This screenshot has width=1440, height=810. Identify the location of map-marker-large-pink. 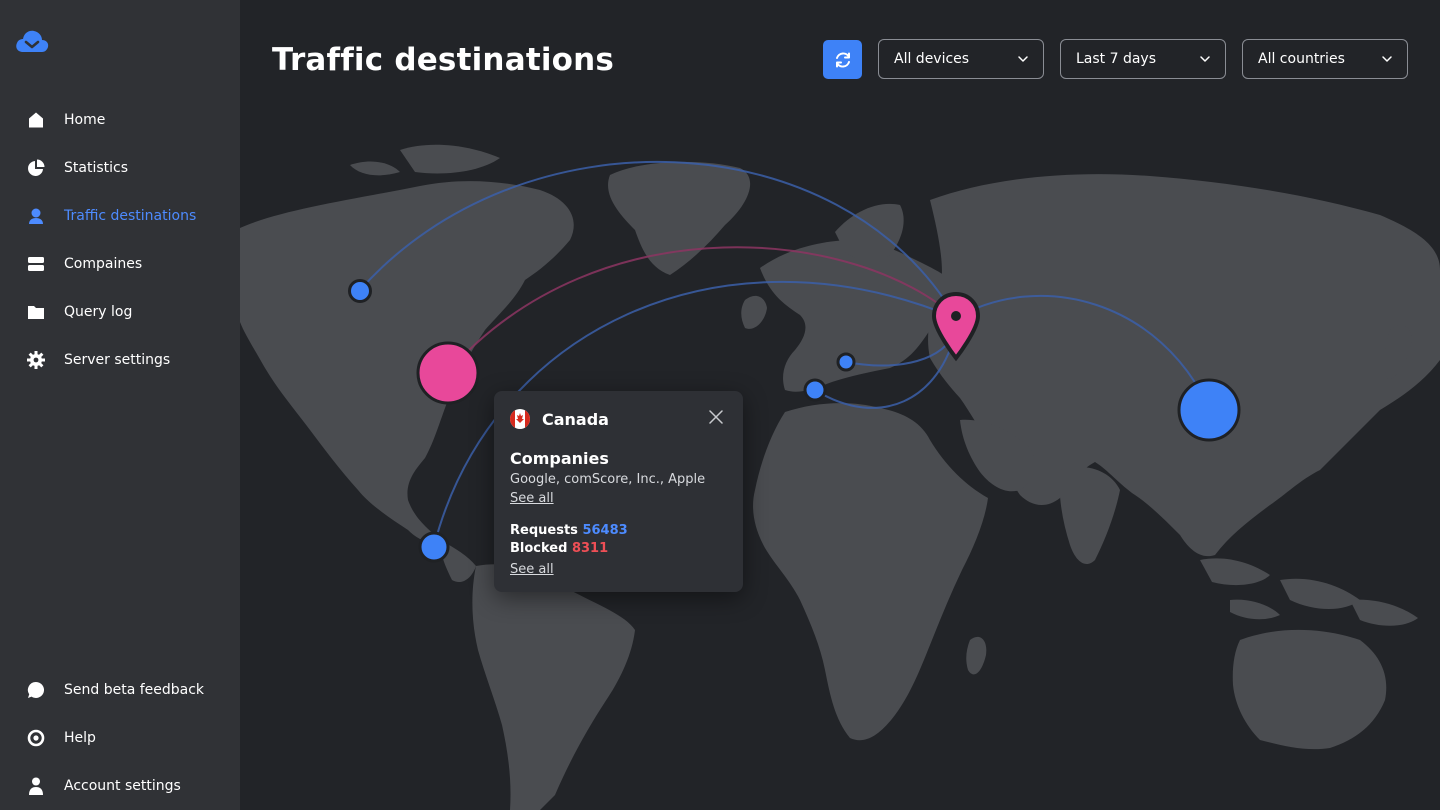
(448, 373).